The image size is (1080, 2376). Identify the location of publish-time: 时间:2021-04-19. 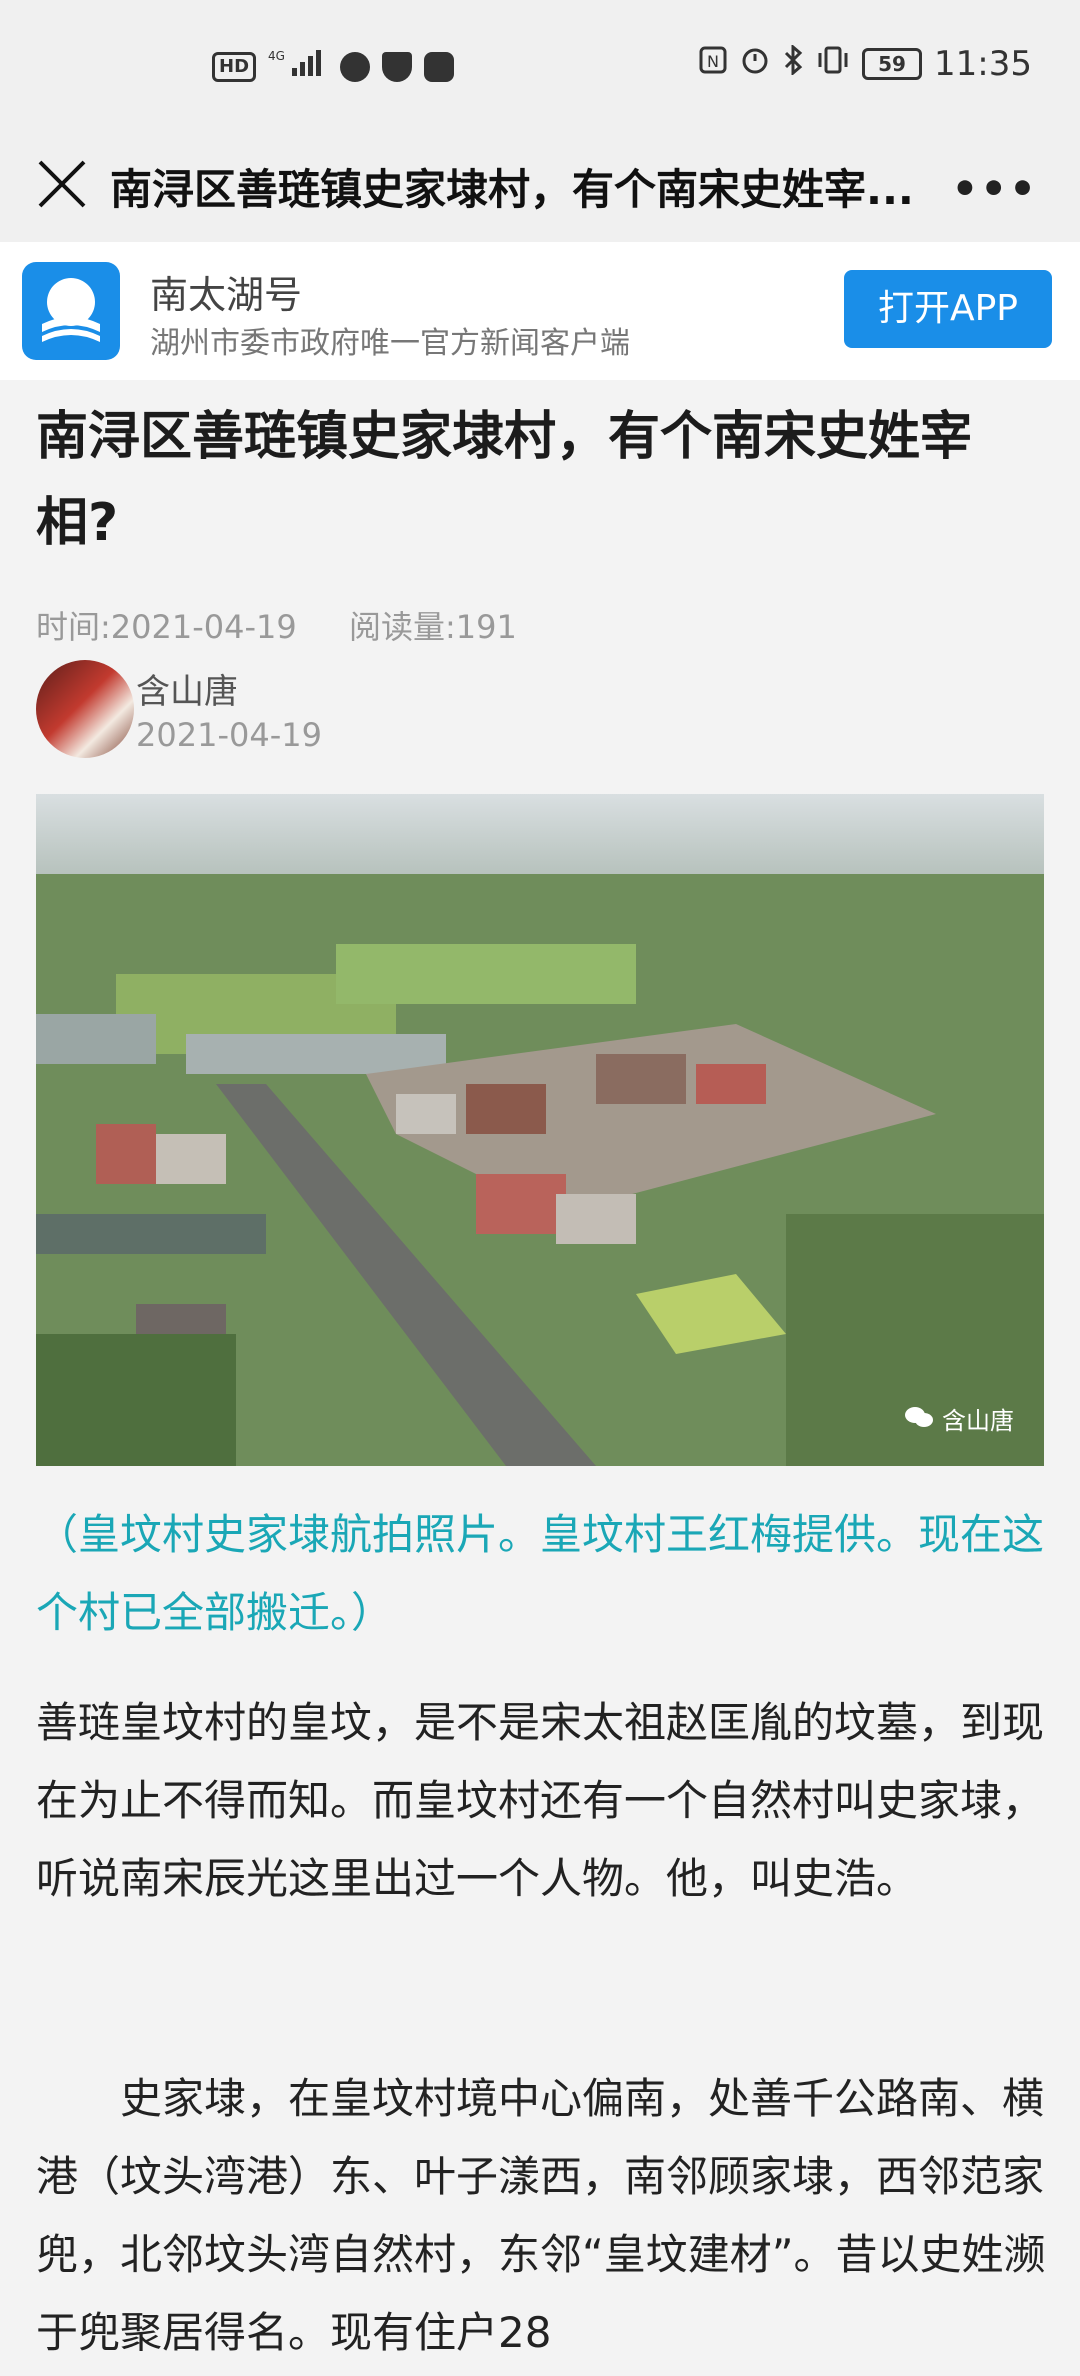
(166, 627).